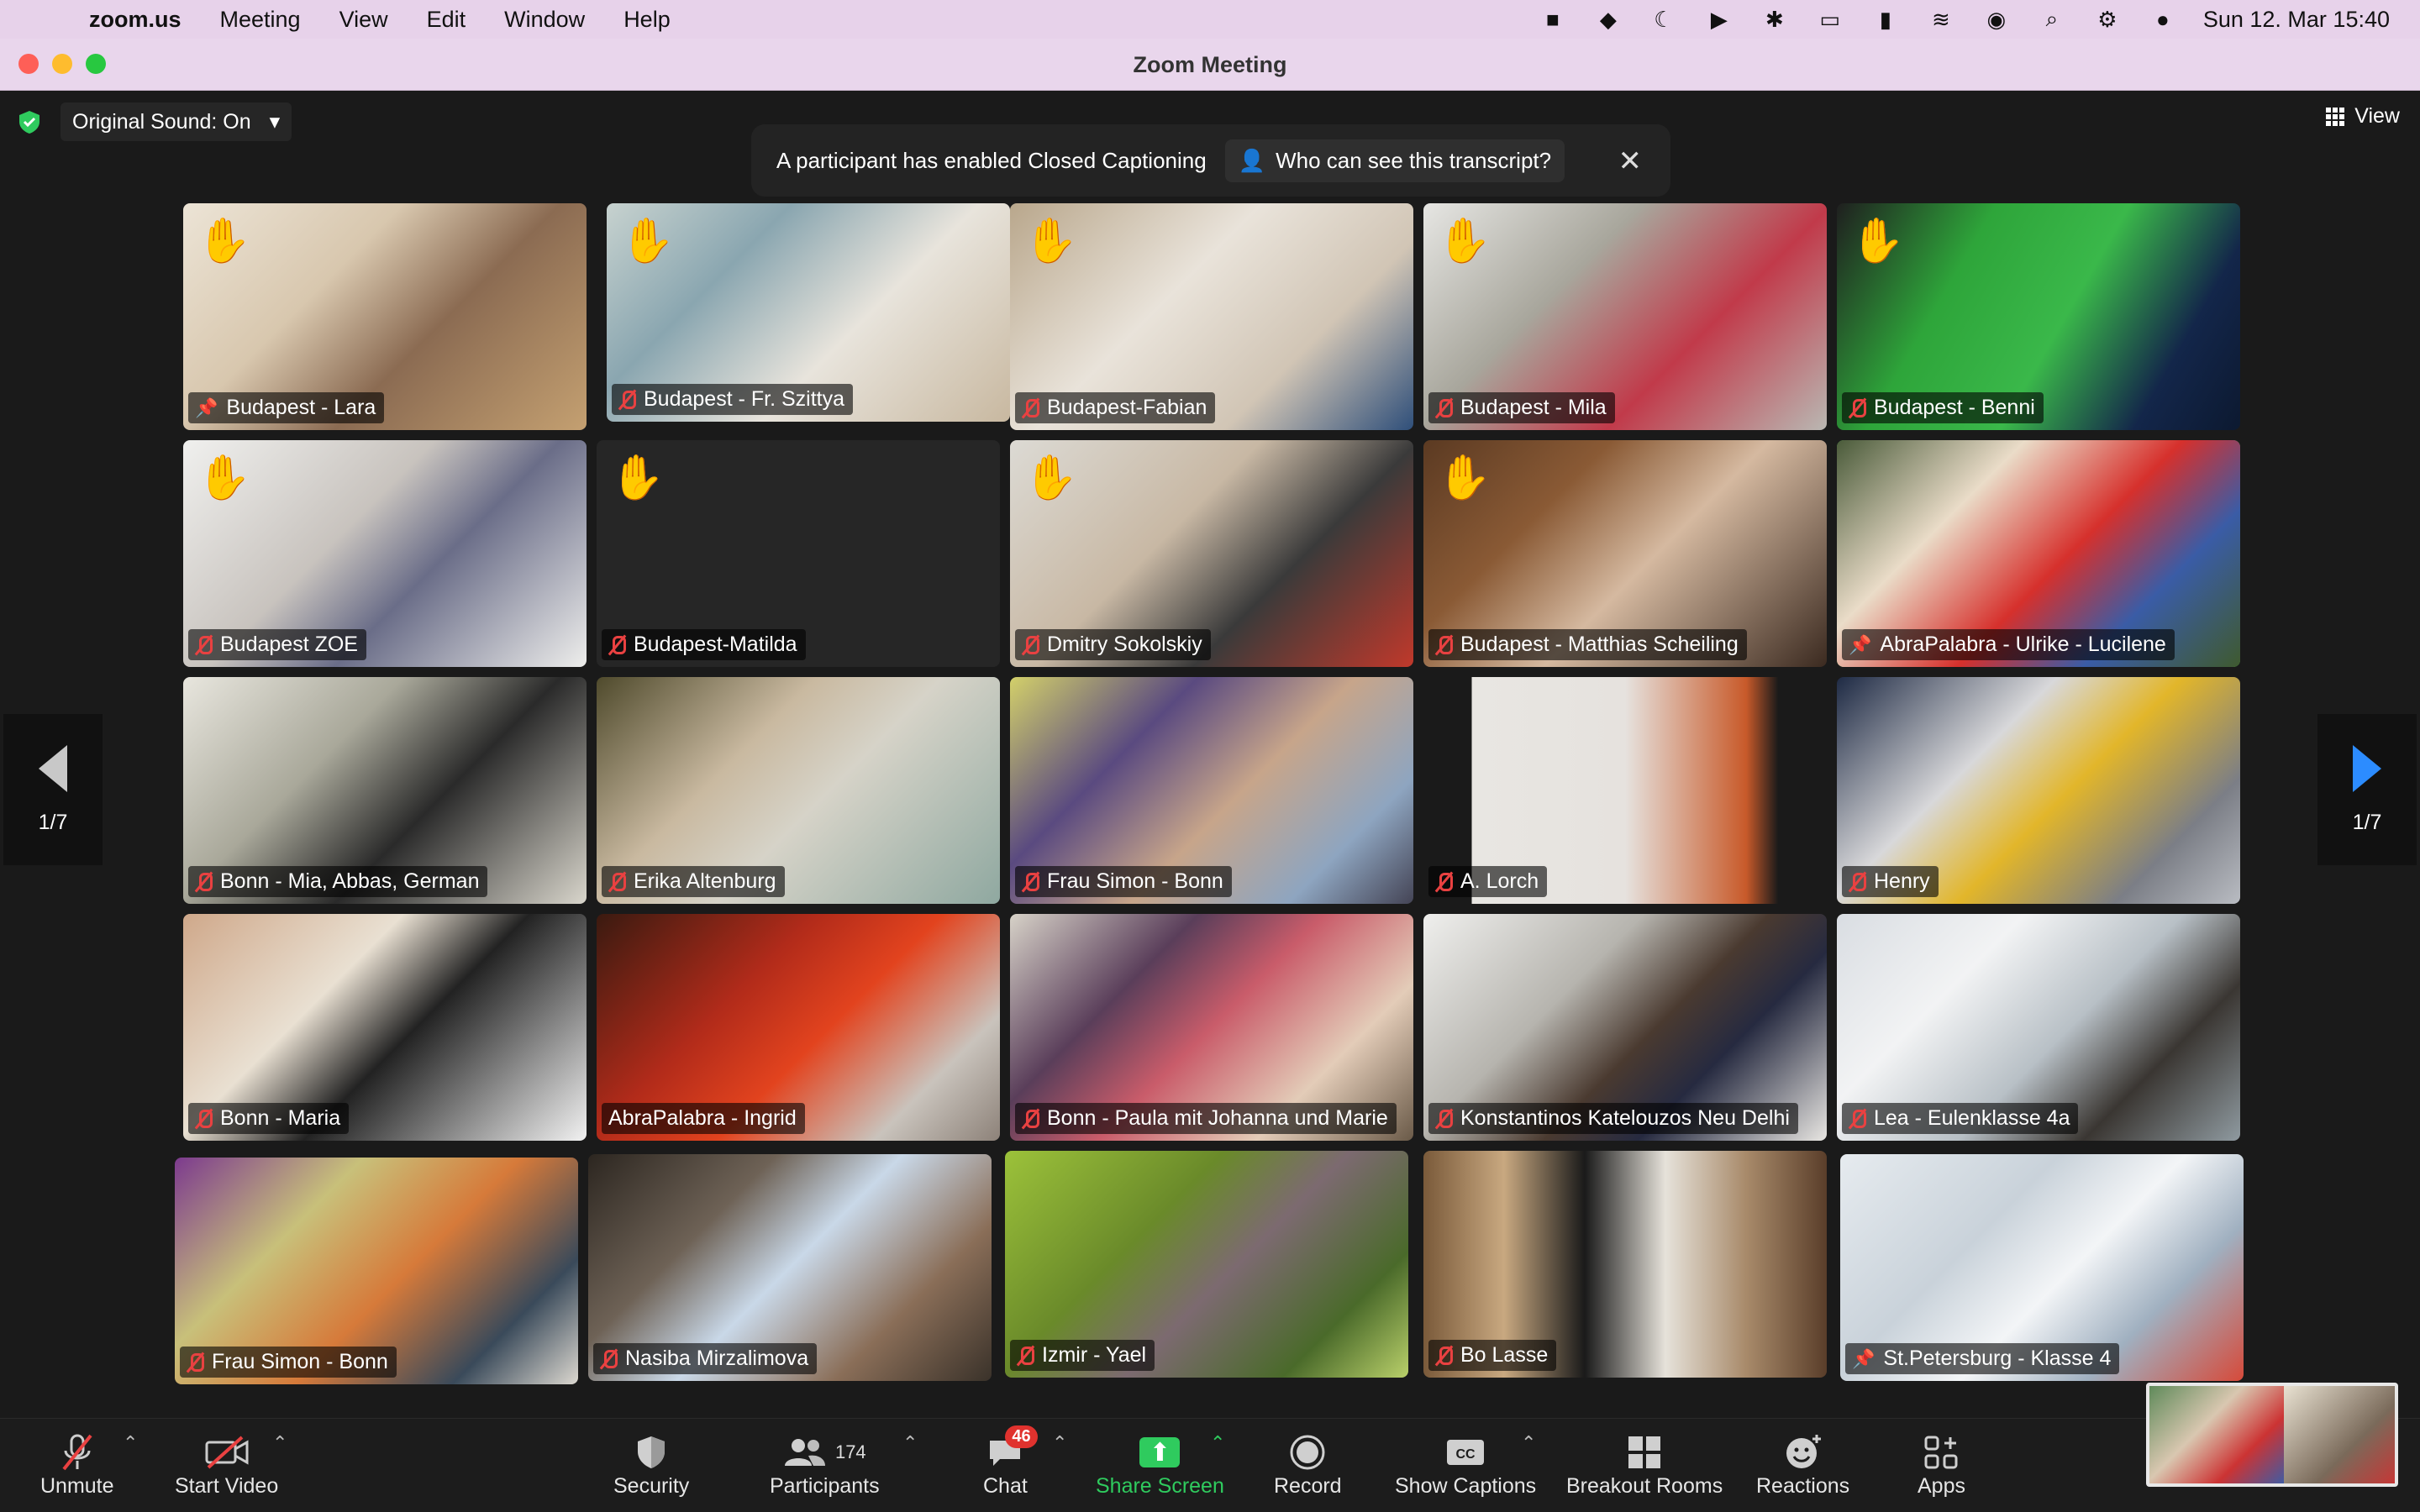 The height and width of the screenshot is (1512, 2420). I want to click on participants-options-caret: ⌃, so click(910, 1442).